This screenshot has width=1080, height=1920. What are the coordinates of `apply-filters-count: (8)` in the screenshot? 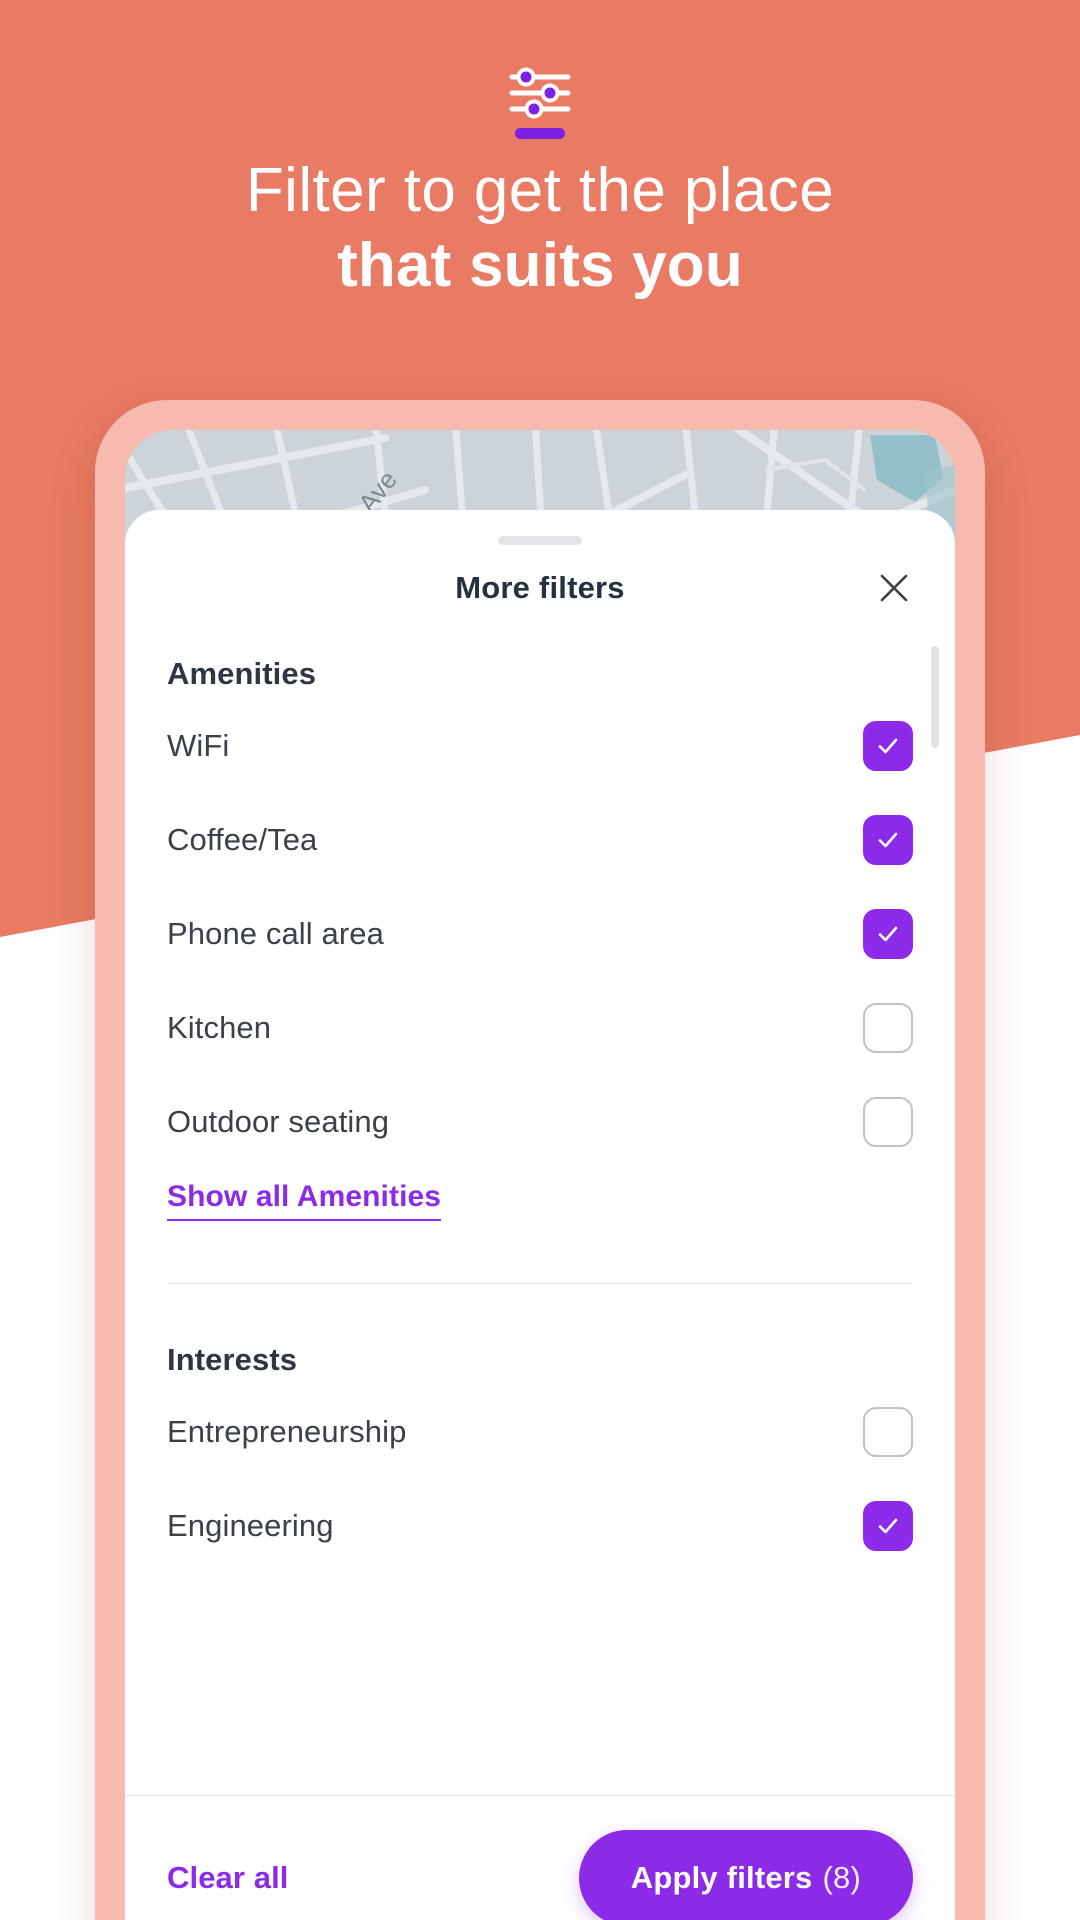 It's located at (841, 1877).